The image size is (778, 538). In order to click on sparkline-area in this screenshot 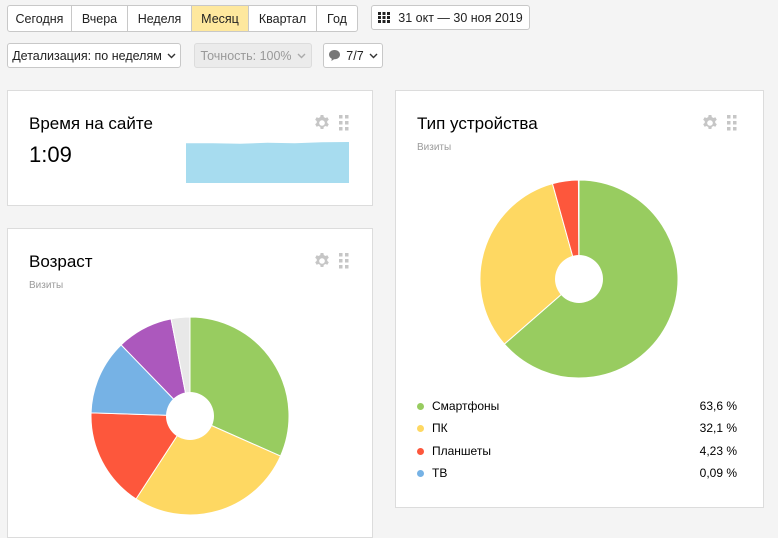, I will do `click(267, 162)`.